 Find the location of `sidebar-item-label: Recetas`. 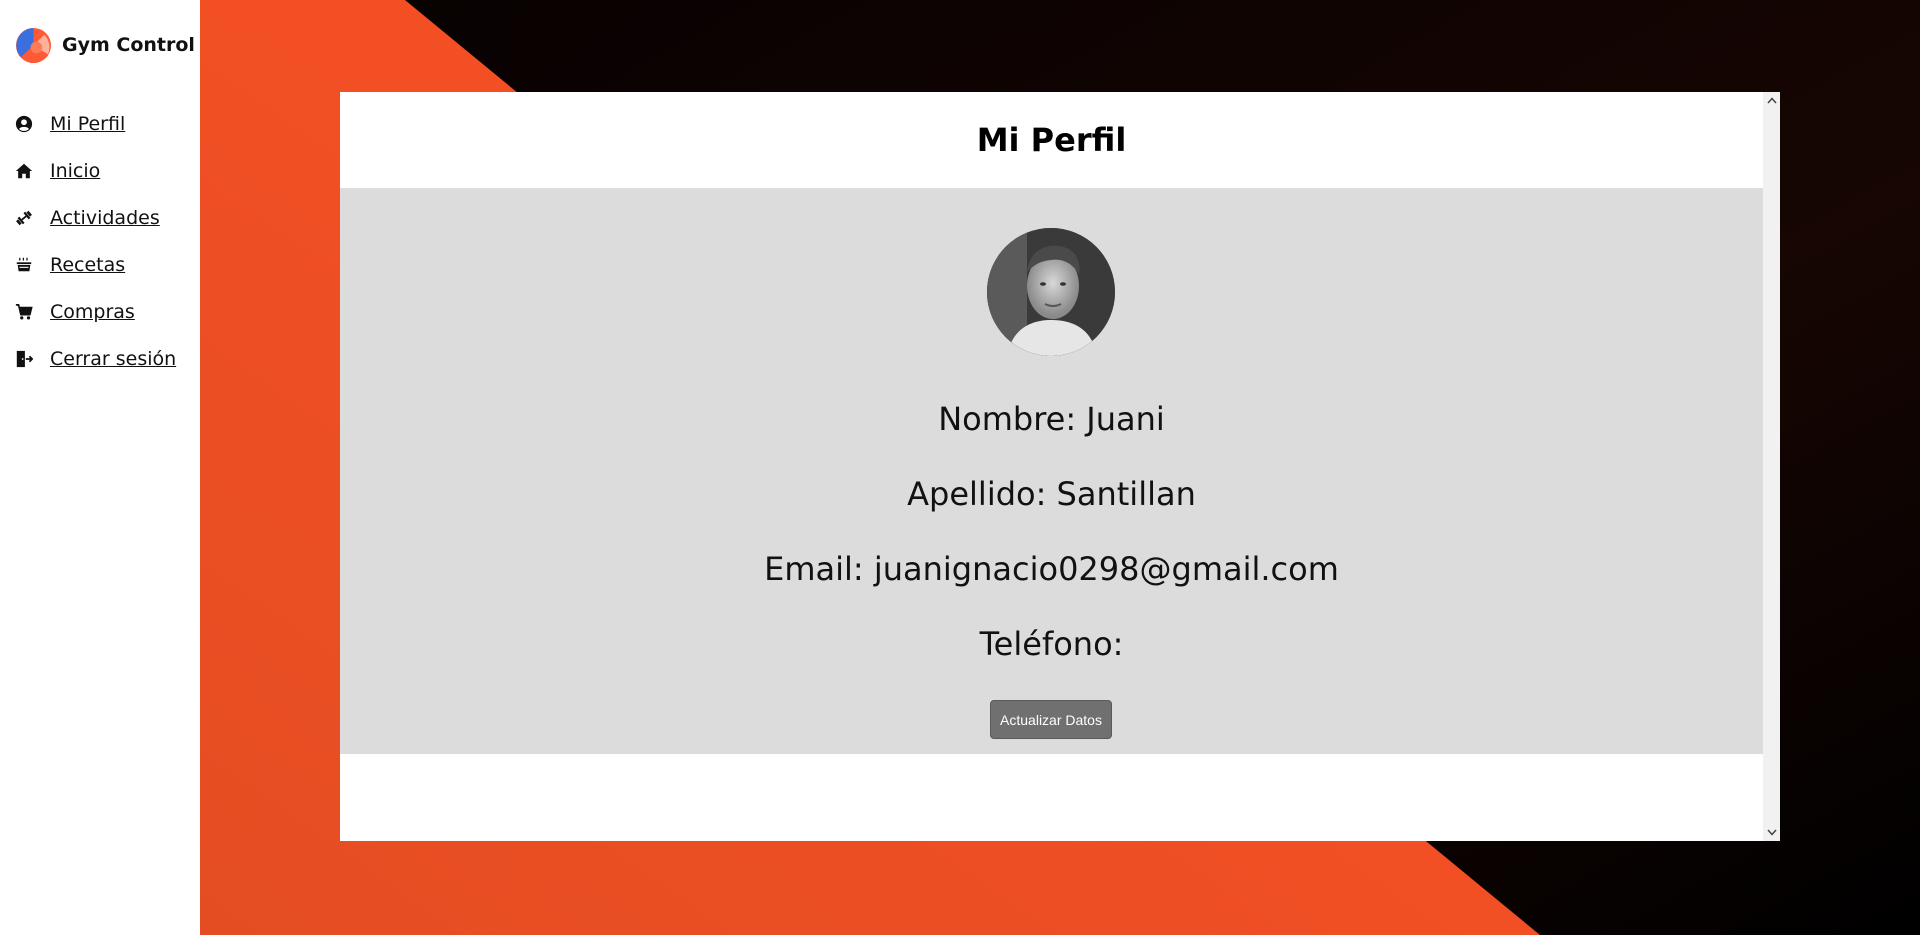

sidebar-item-label: Recetas is located at coordinates (87, 265).